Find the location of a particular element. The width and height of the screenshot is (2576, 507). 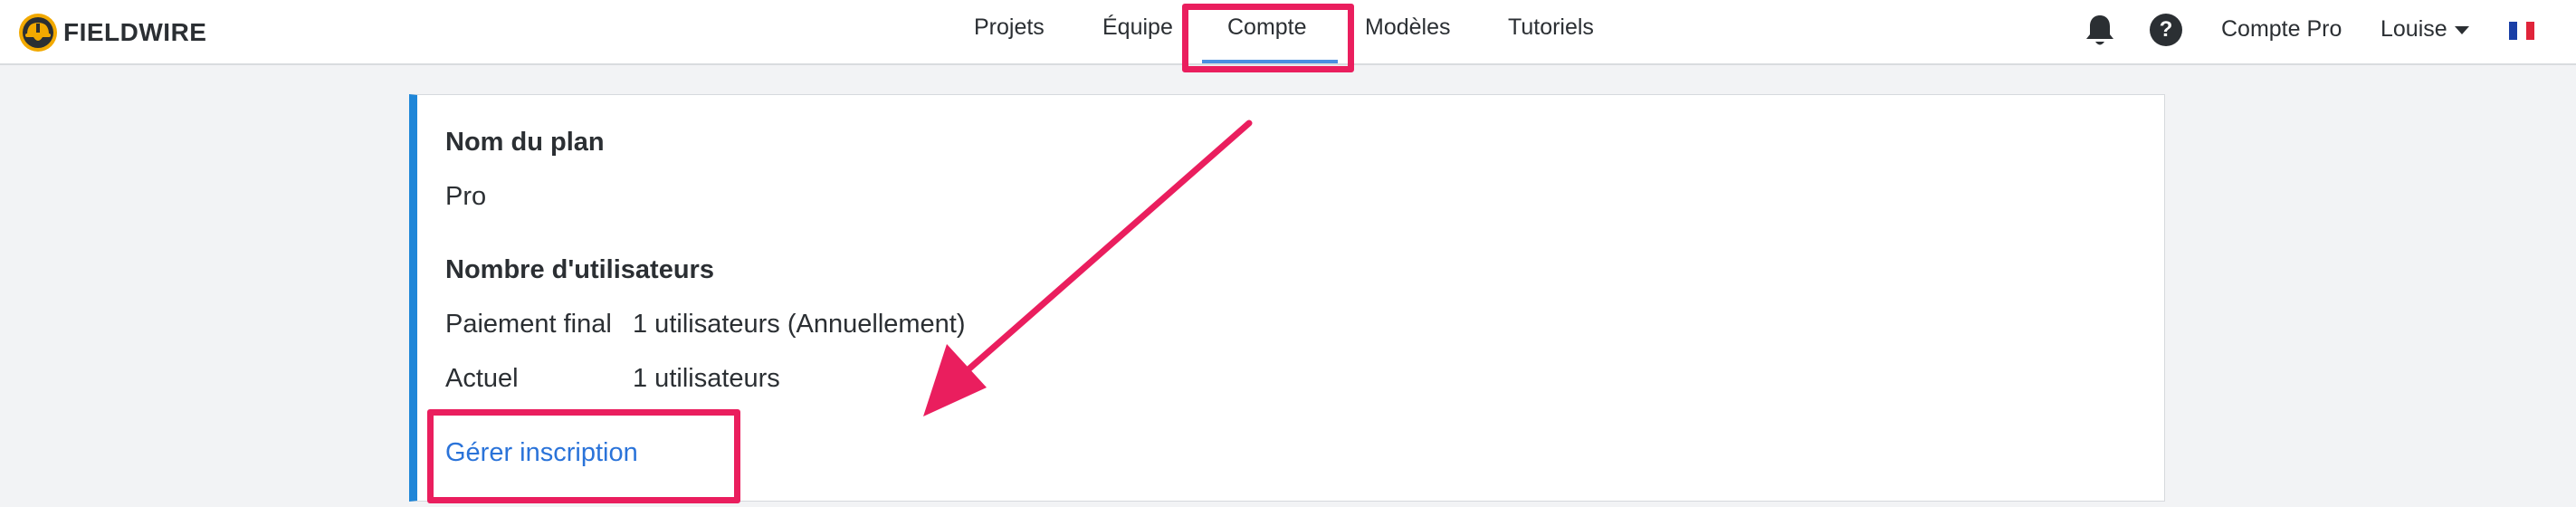

manage-subscription-link: Gérer inscription is located at coordinates (541, 453).